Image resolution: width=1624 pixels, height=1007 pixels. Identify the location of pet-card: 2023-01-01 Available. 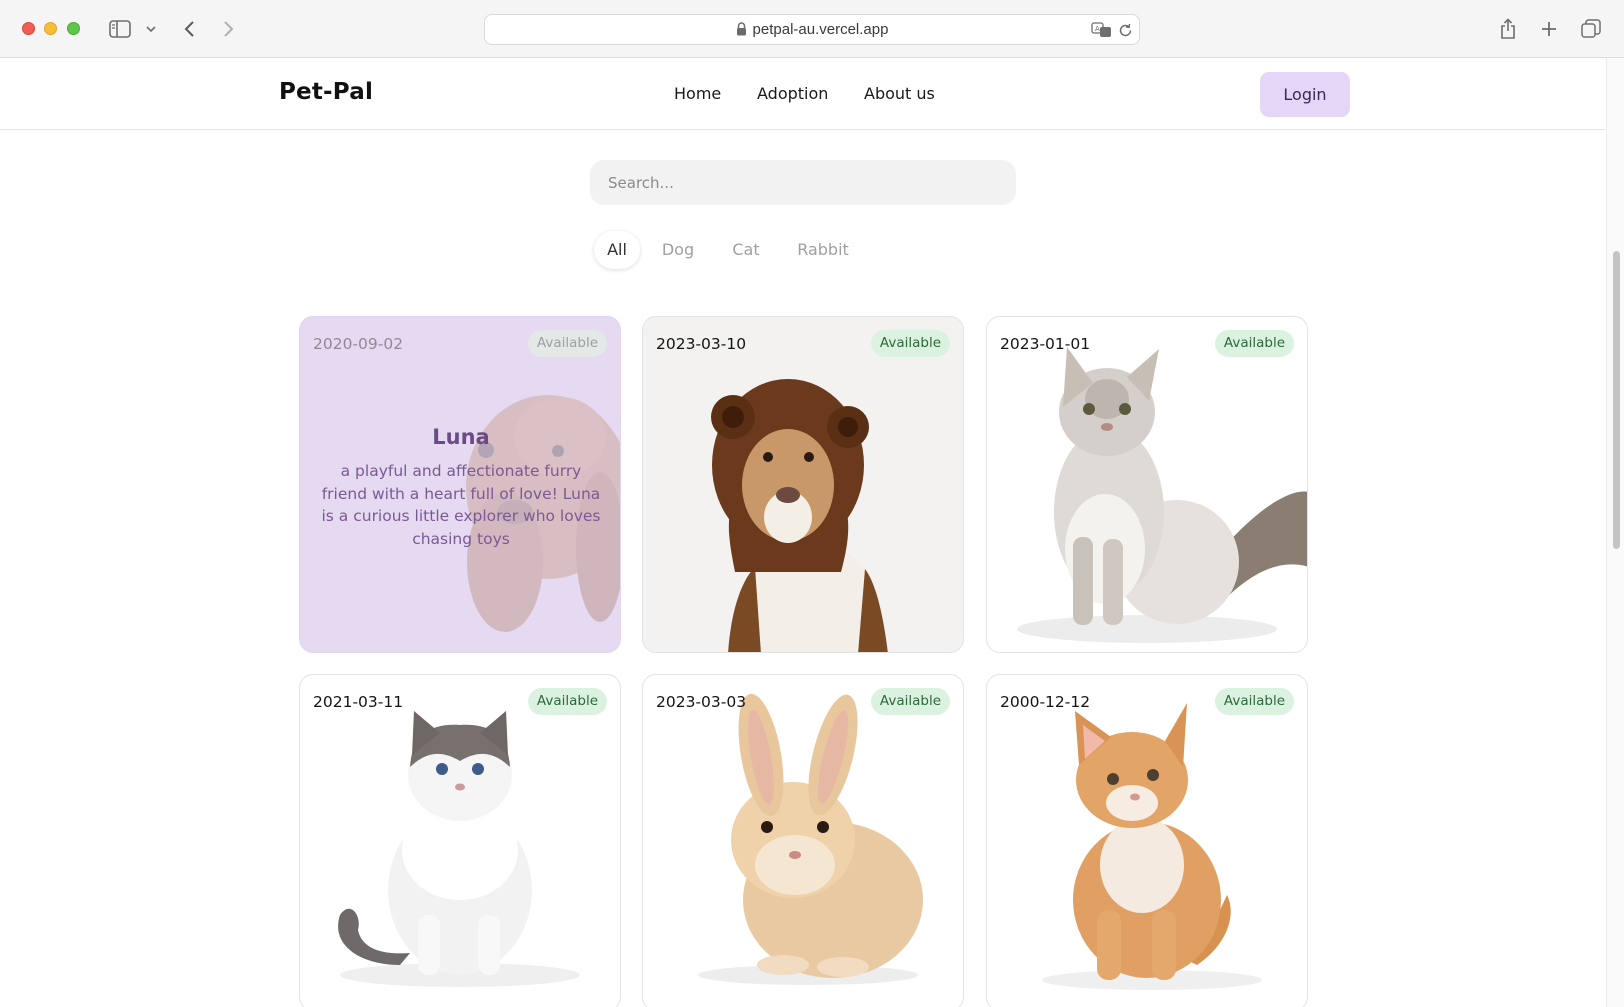
(1147, 484).